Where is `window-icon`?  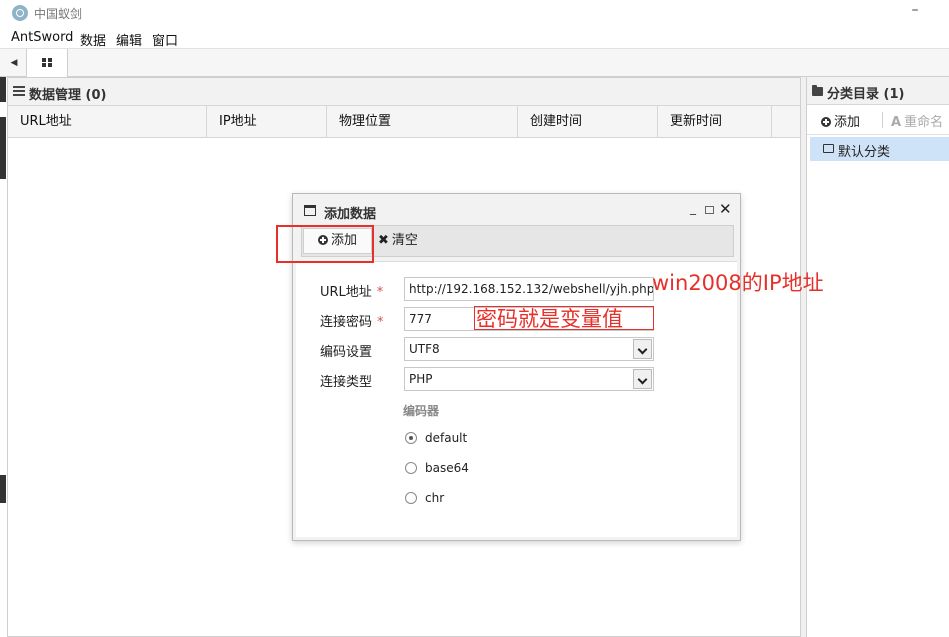 window-icon is located at coordinates (310, 210).